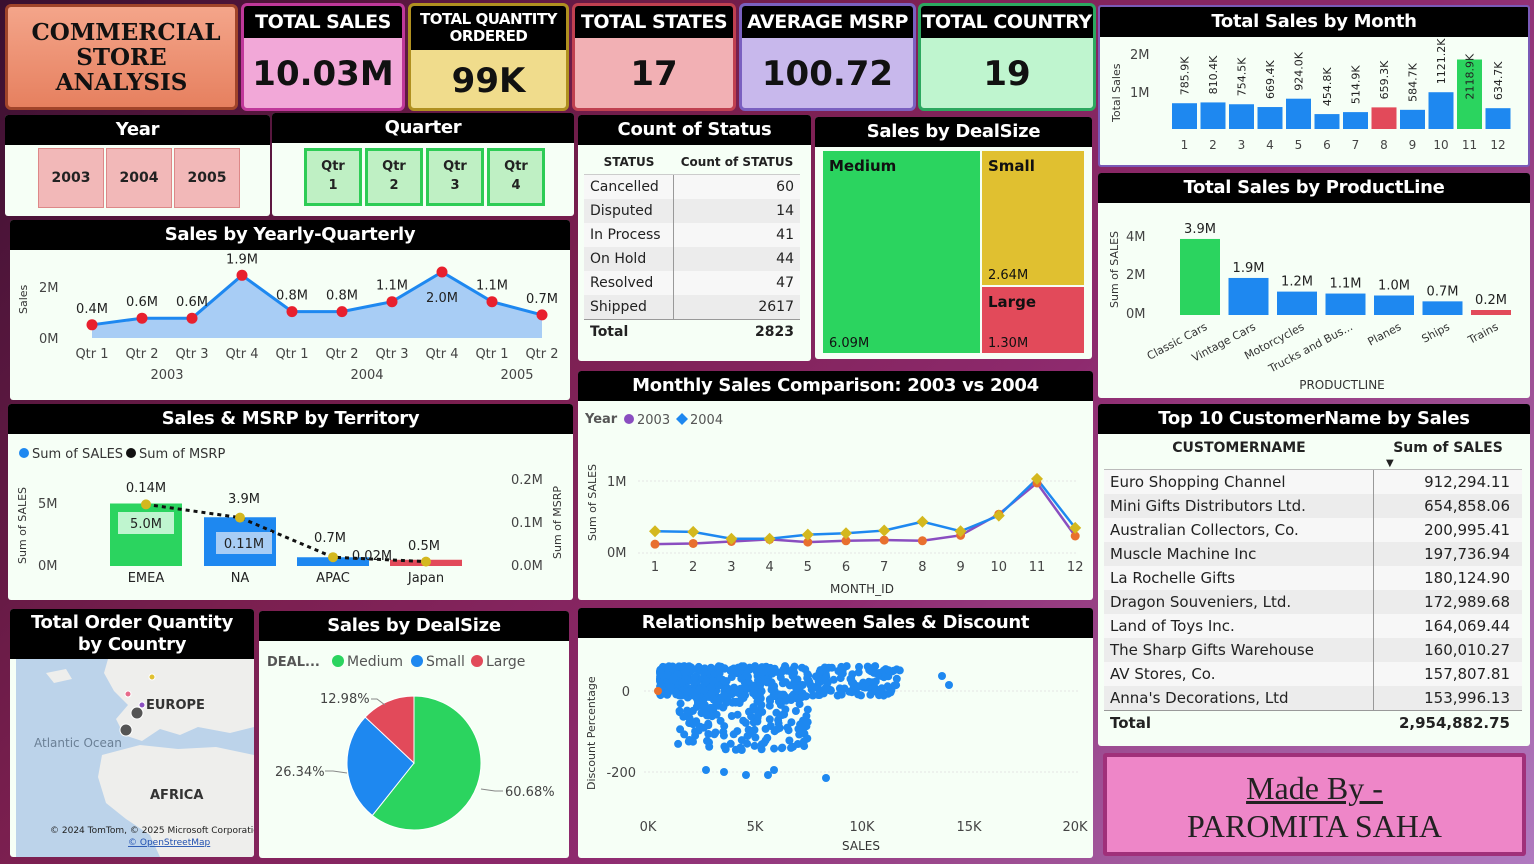  I want to click on column-header-sales: Sum of SALES ▼, so click(1448, 452).